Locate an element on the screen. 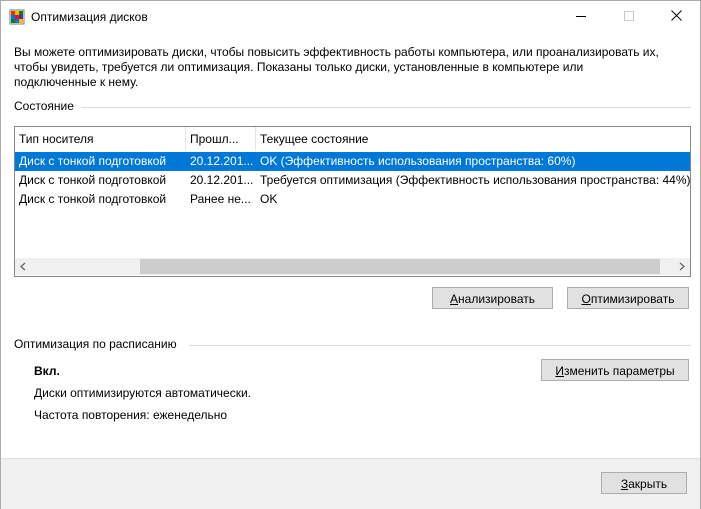  minimize-button is located at coordinates (582, 16).